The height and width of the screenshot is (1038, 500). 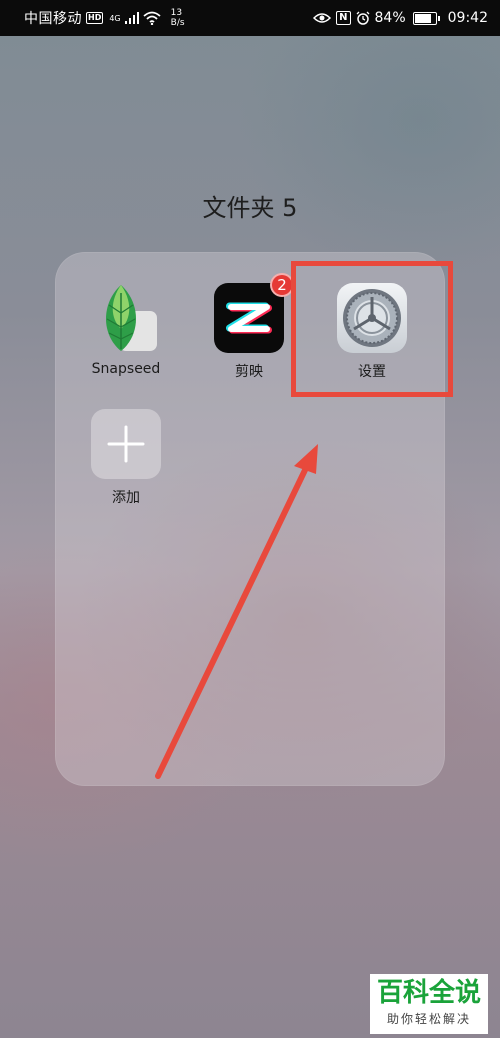 I want to click on watermark-title: 百科全说, so click(x=428, y=993).